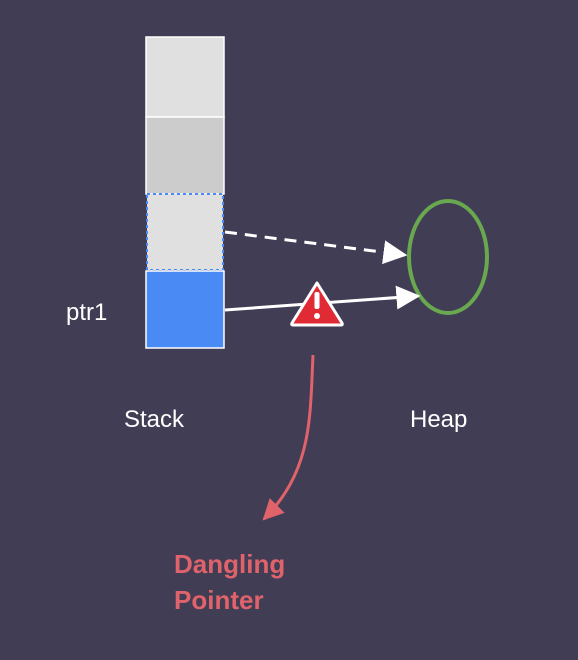  I want to click on callout-line-1: Dangling, so click(230, 564).